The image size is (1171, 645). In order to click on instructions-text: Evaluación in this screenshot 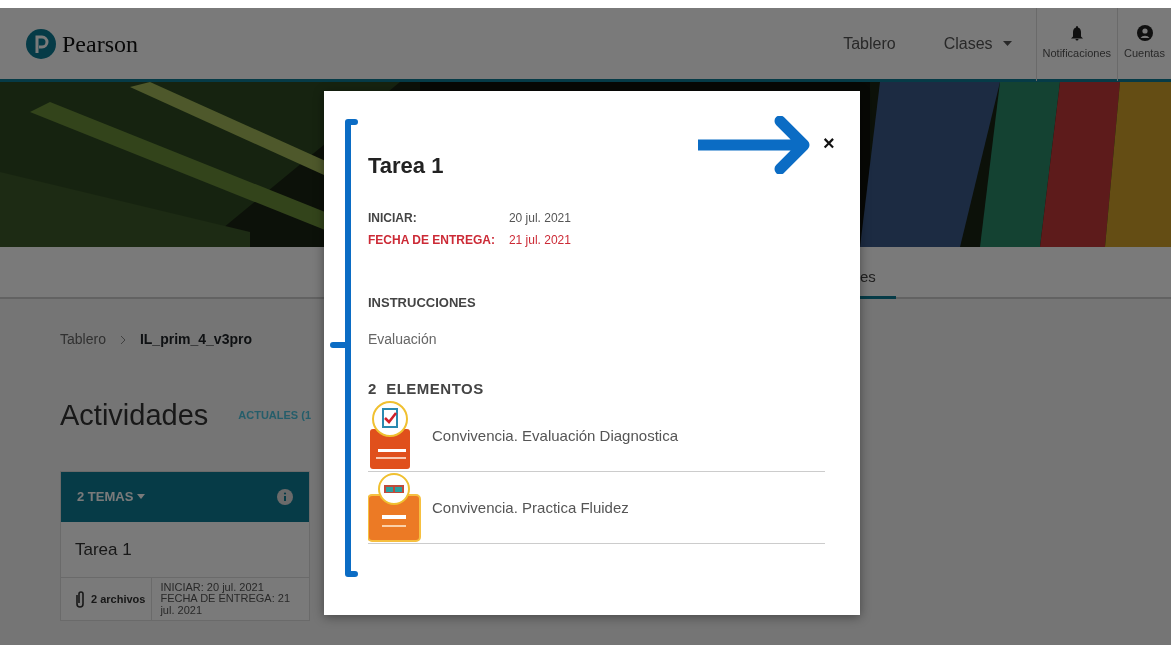, I will do `click(403, 339)`.